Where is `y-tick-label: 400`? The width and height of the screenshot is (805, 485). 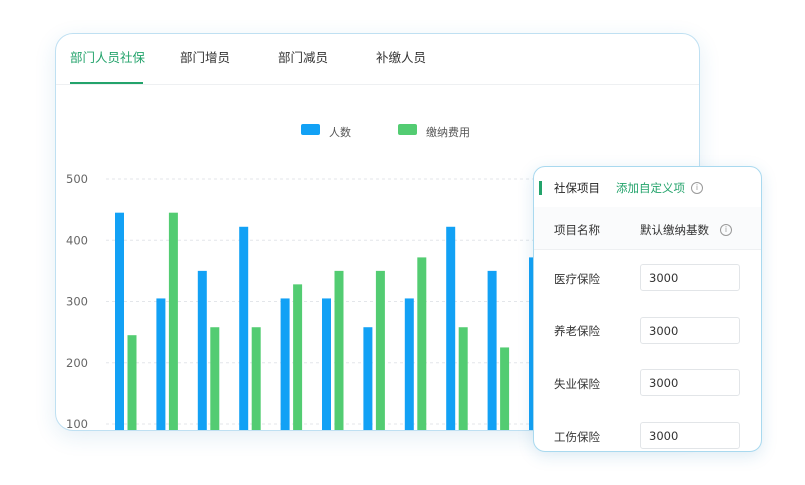 y-tick-label: 400 is located at coordinates (77, 240).